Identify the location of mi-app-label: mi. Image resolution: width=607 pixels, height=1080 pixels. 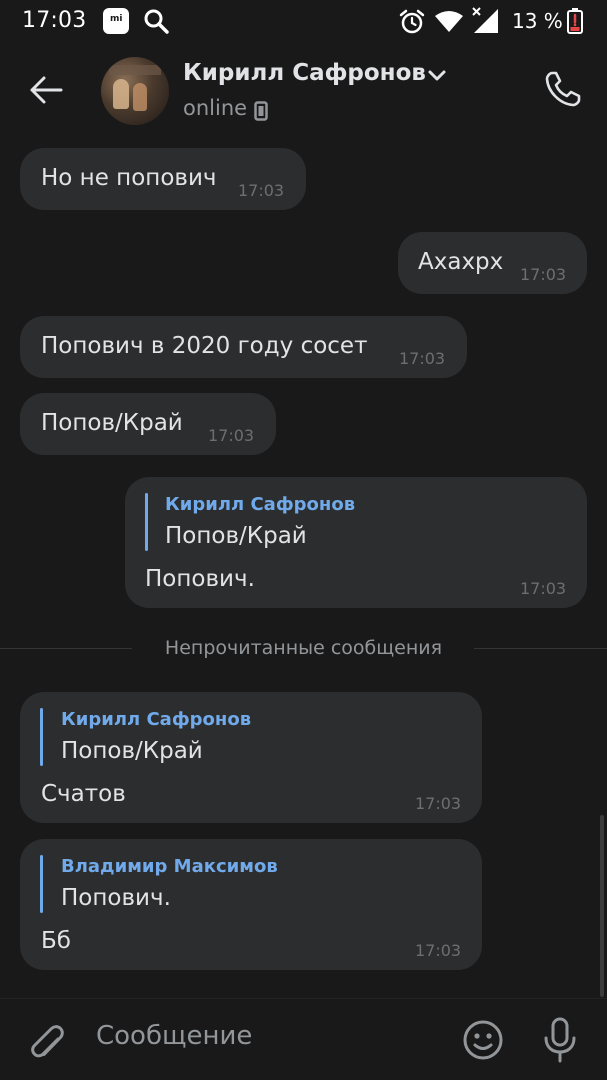
(116, 19).